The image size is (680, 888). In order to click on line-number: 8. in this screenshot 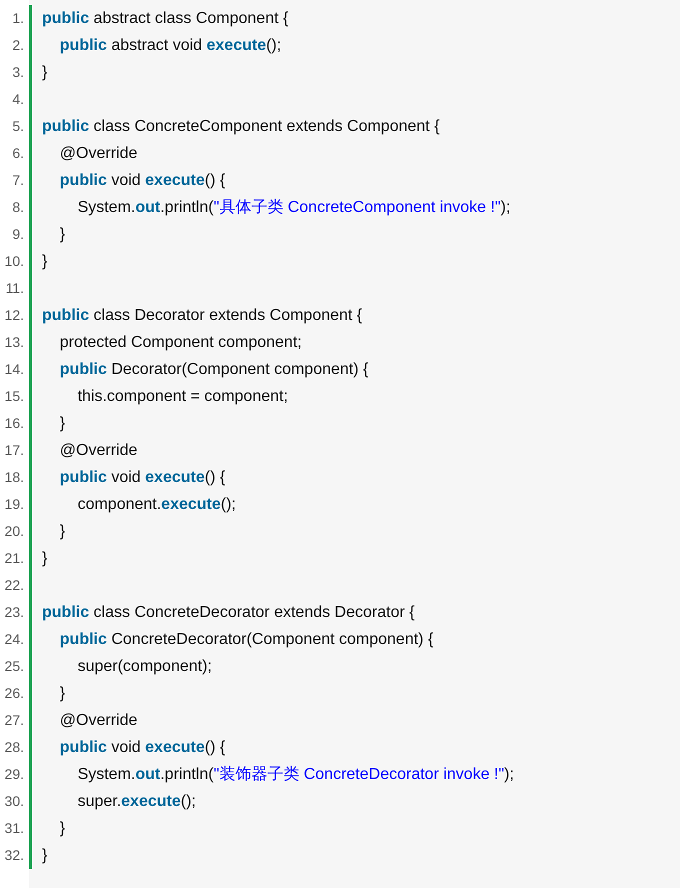, I will do `click(18, 207)`.